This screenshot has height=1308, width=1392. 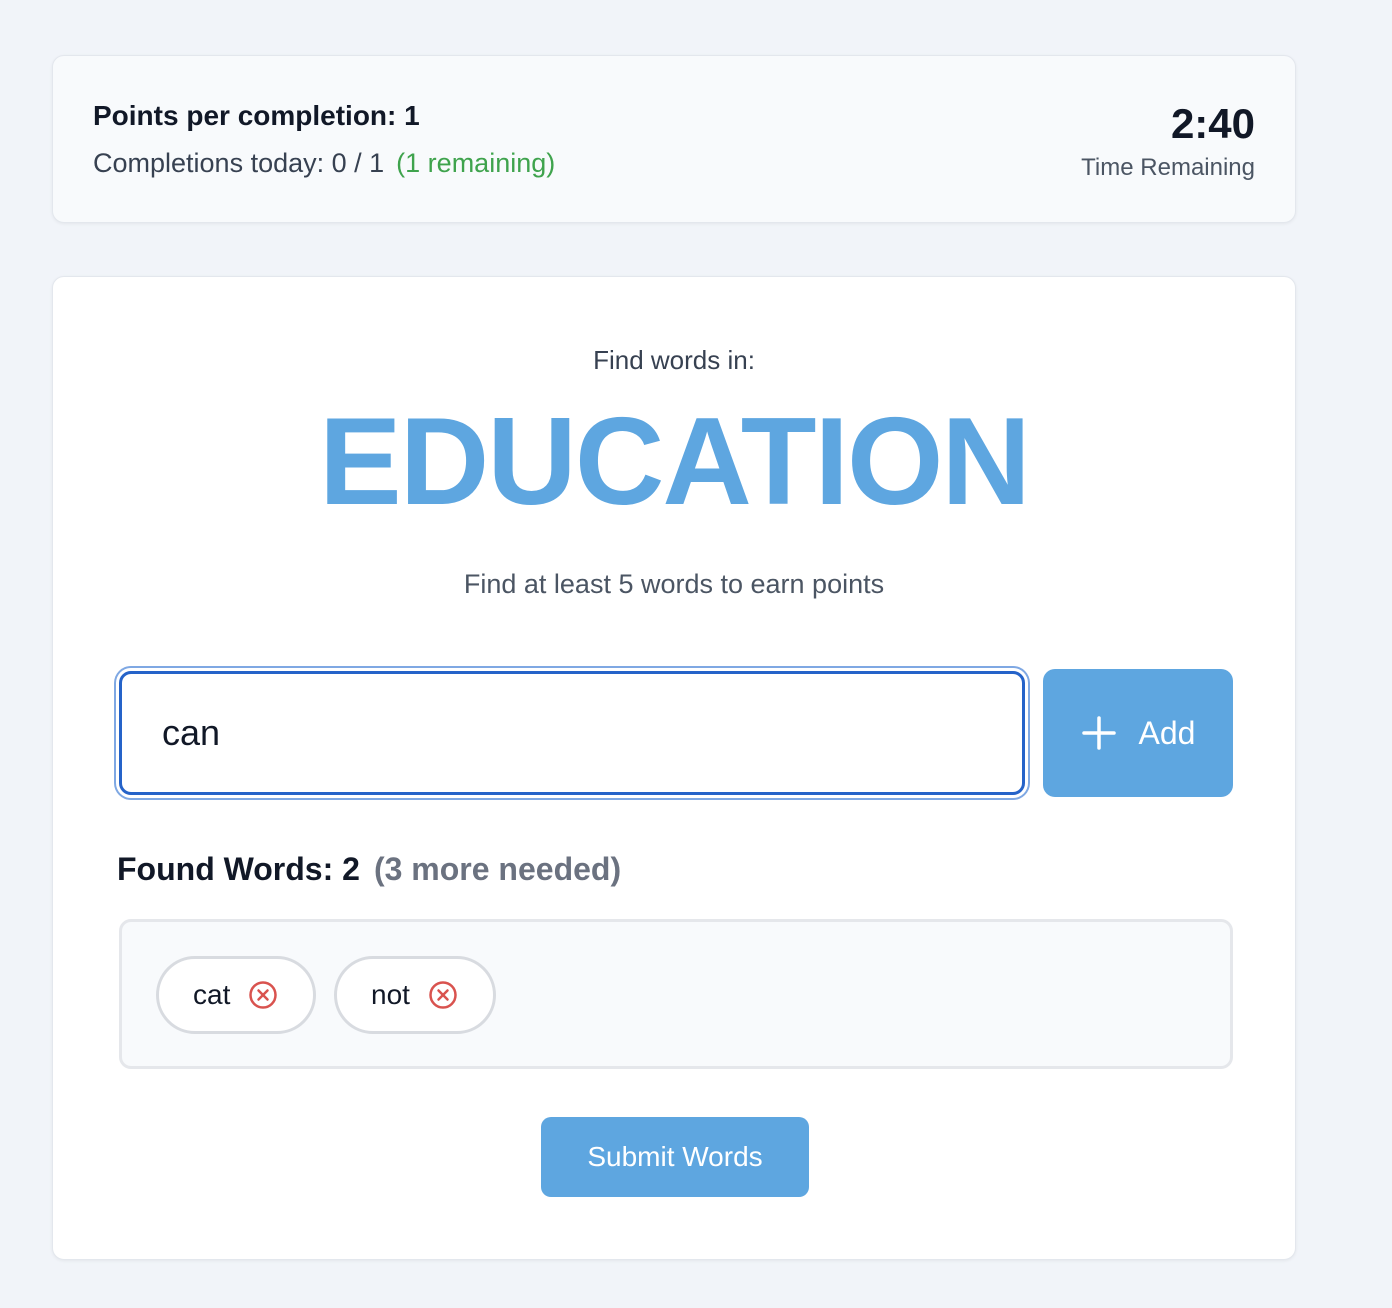 I want to click on found-words-count: Found Words: 2, so click(x=238, y=869).